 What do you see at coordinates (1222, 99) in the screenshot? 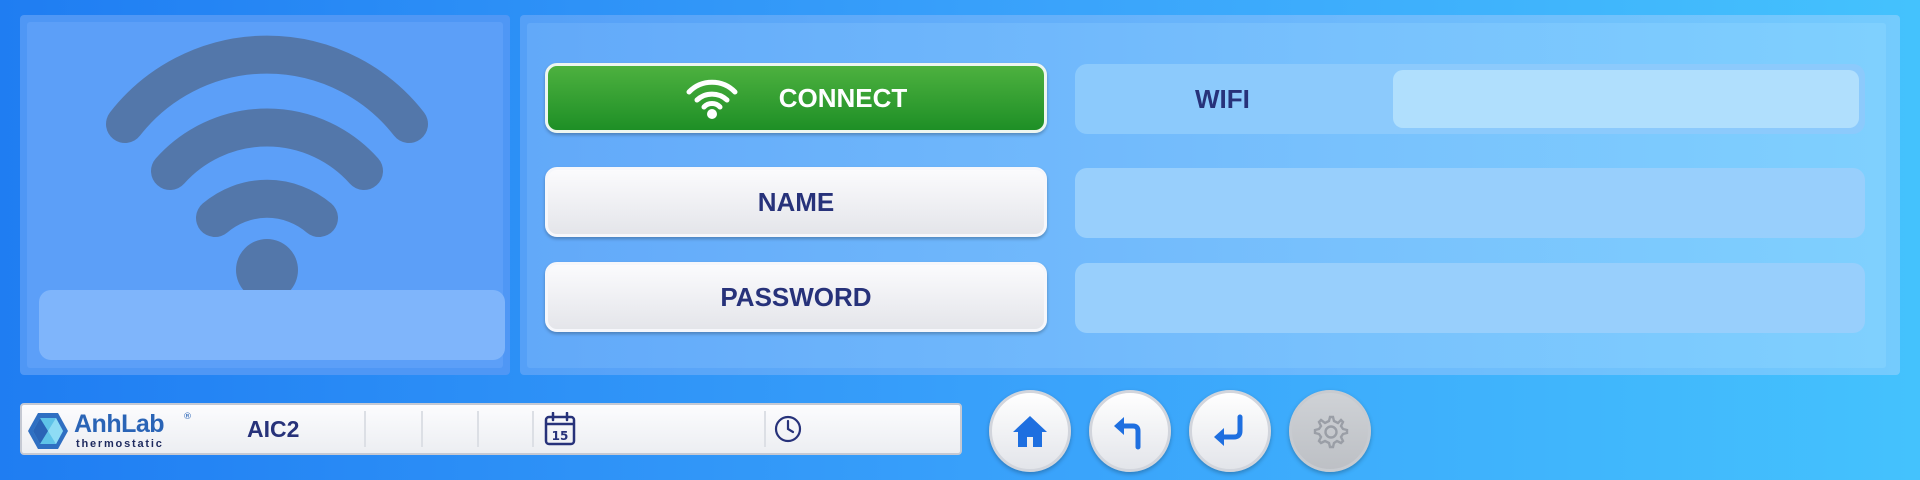
I see `wifi-field-label: WIFI` at bounding box center [1222, 99].